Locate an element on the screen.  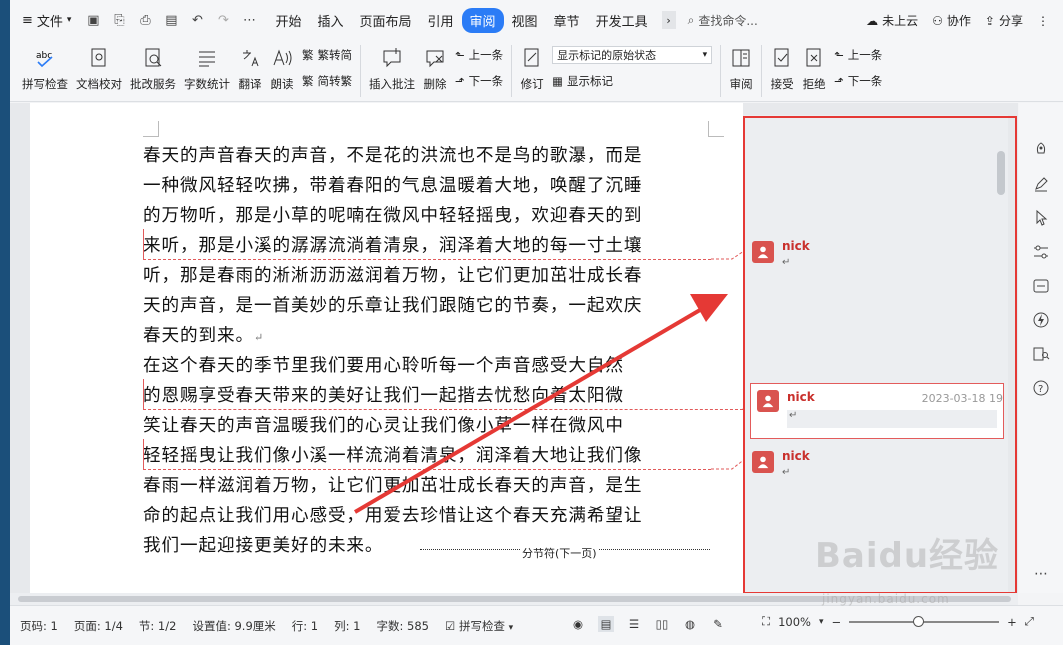
file-menu-button: ≡ 文件 ▾ is located at coordinates (46, 20).